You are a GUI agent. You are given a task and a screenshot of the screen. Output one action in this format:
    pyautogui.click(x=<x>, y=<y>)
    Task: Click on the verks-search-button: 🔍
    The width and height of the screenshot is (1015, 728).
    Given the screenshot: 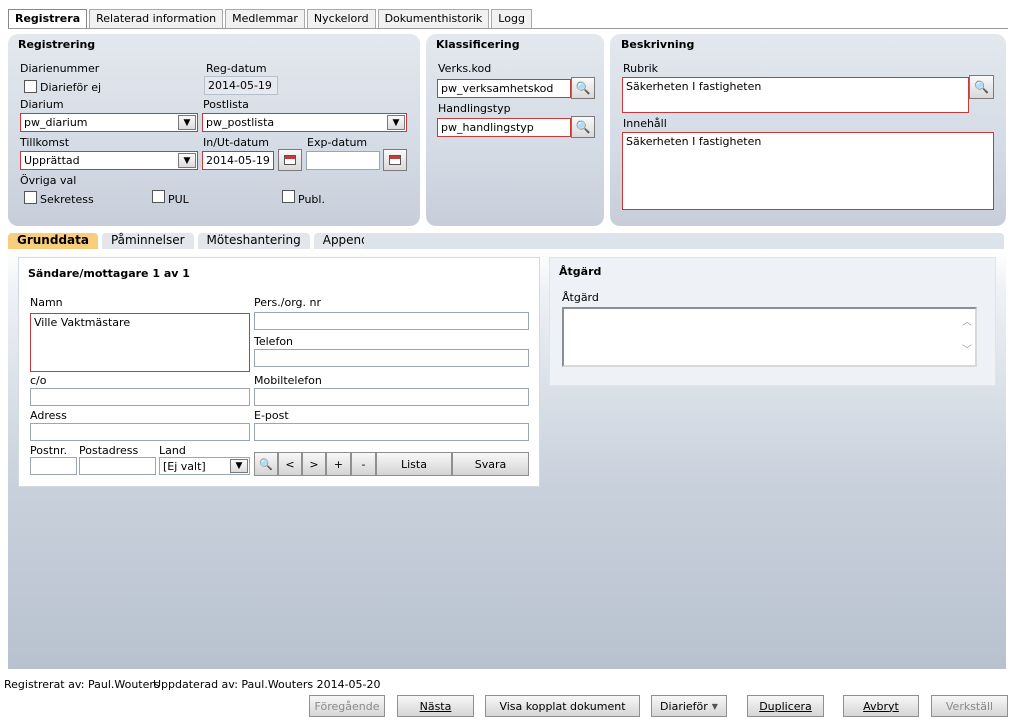 What is the action you would take?
    pyautogui.click(x=583, y=88)
    